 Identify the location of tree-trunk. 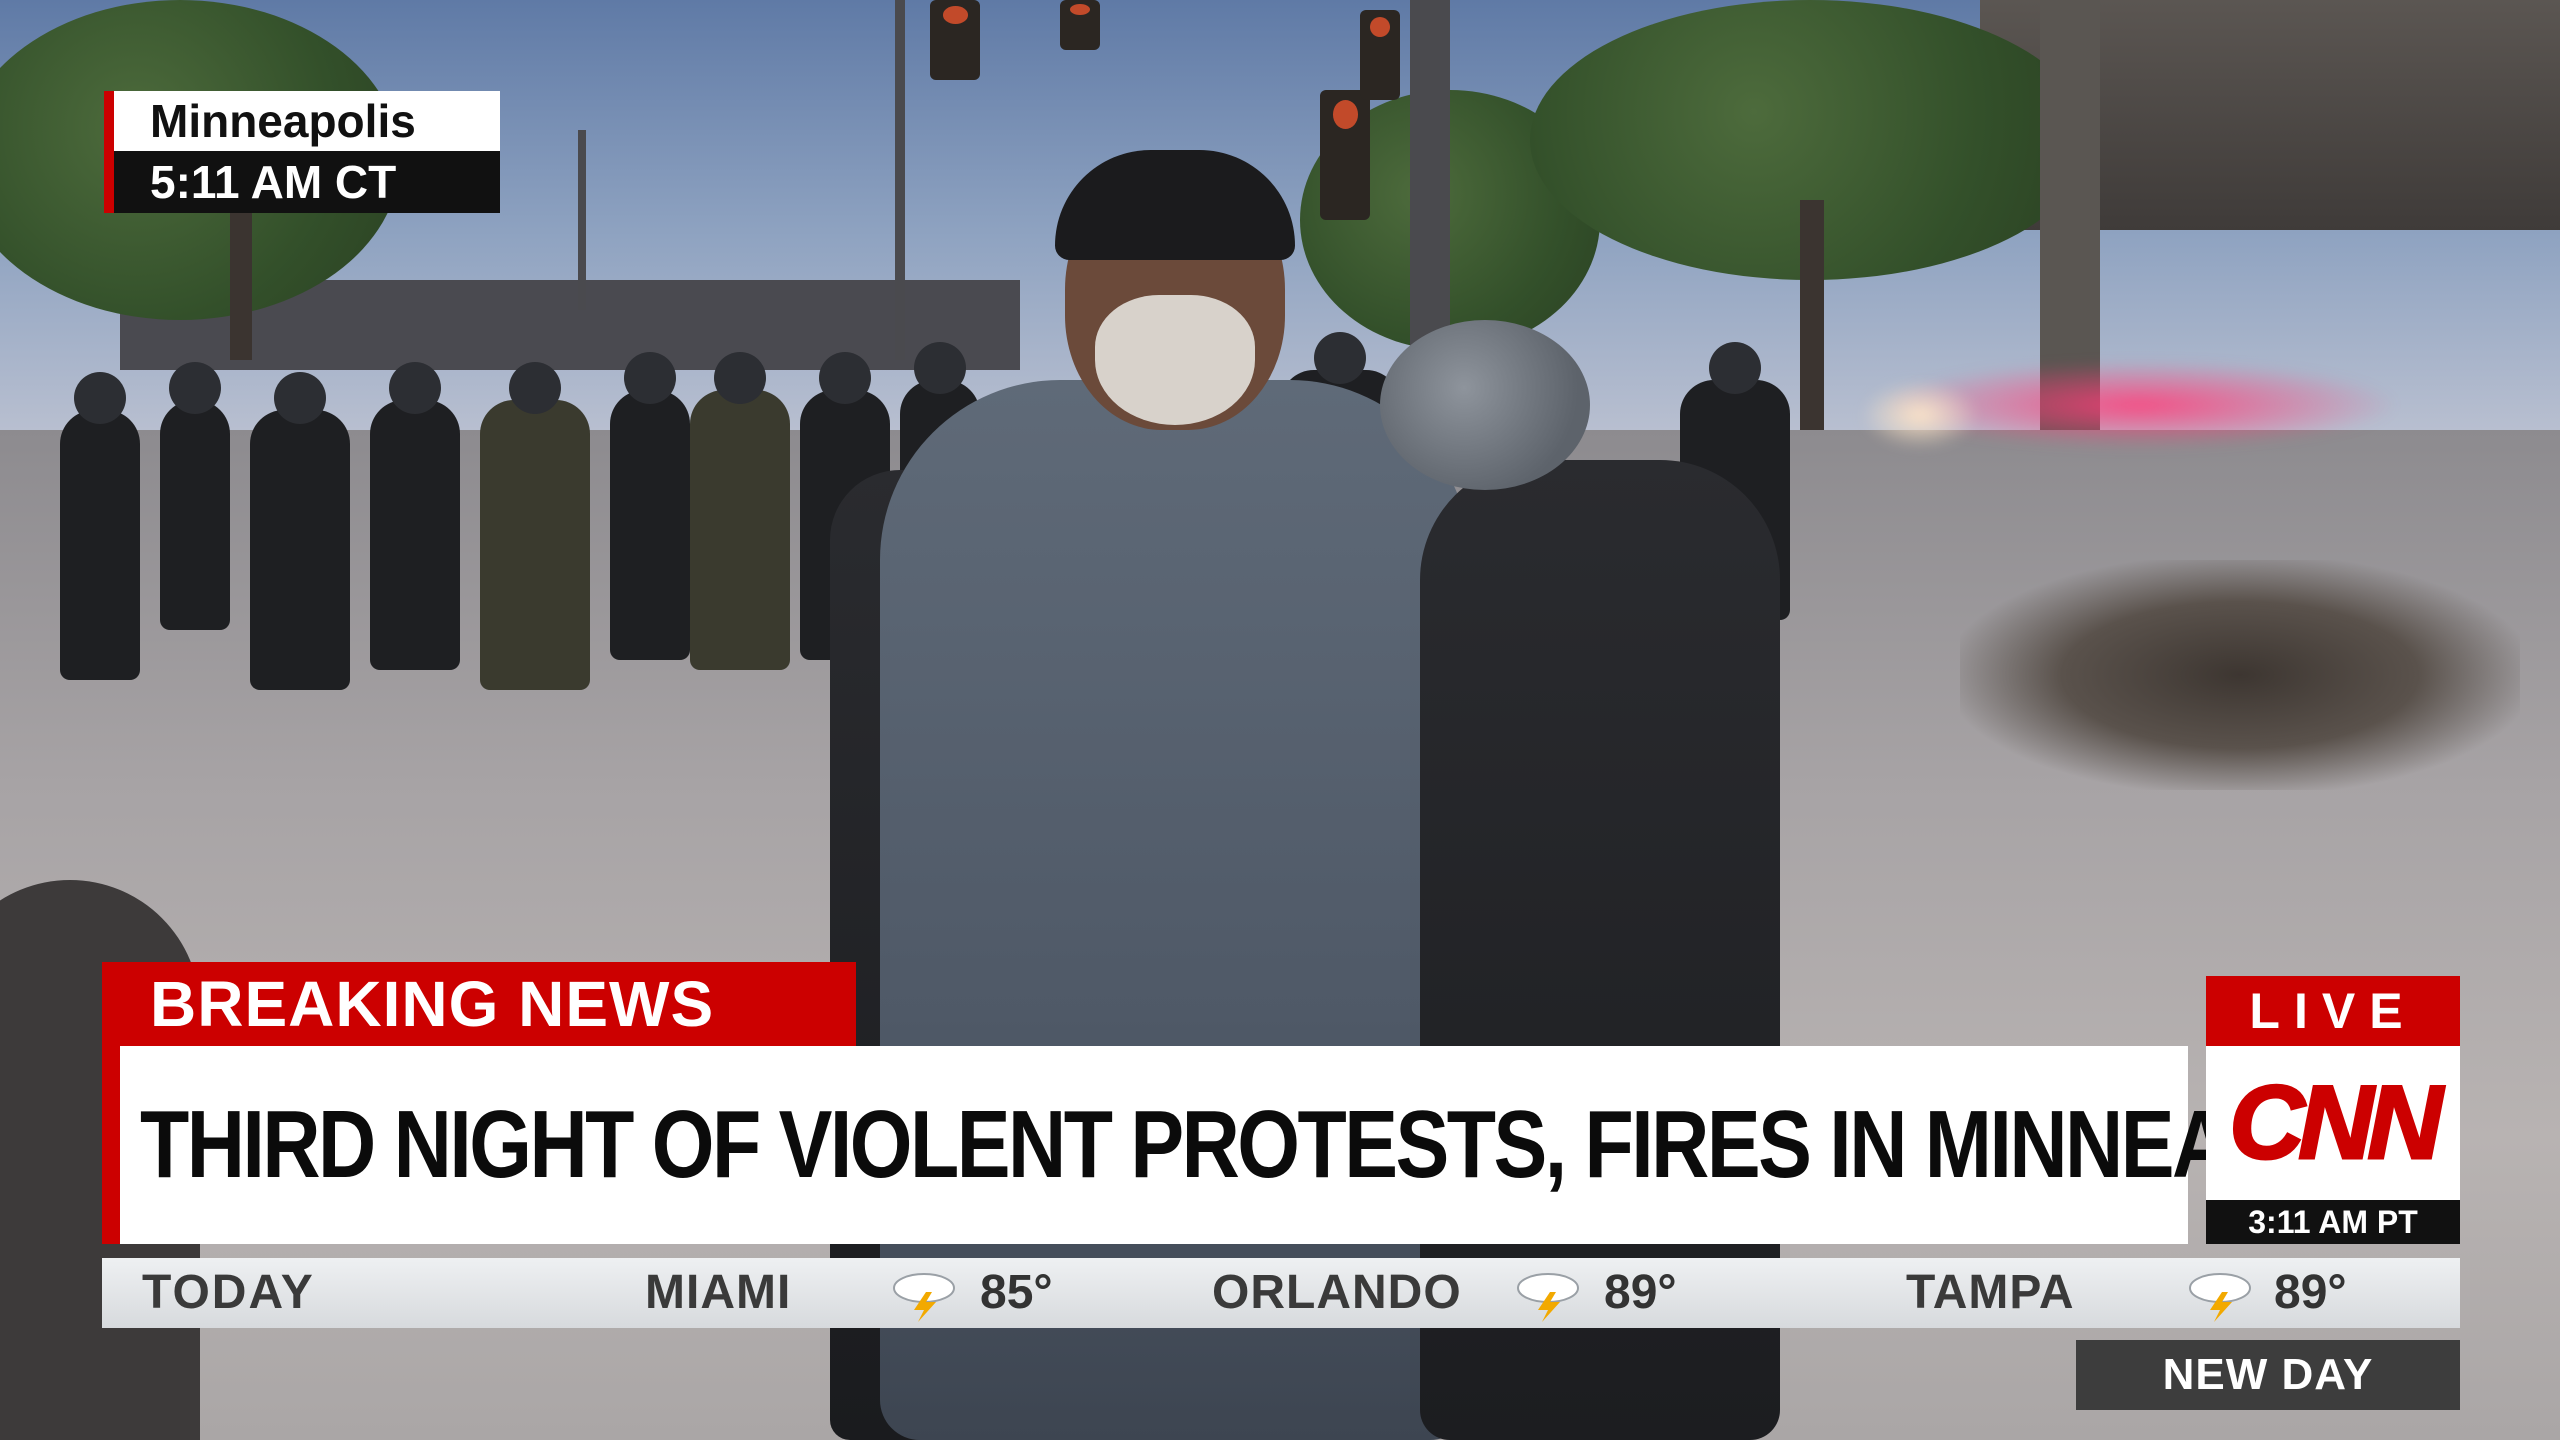
(241, 280).